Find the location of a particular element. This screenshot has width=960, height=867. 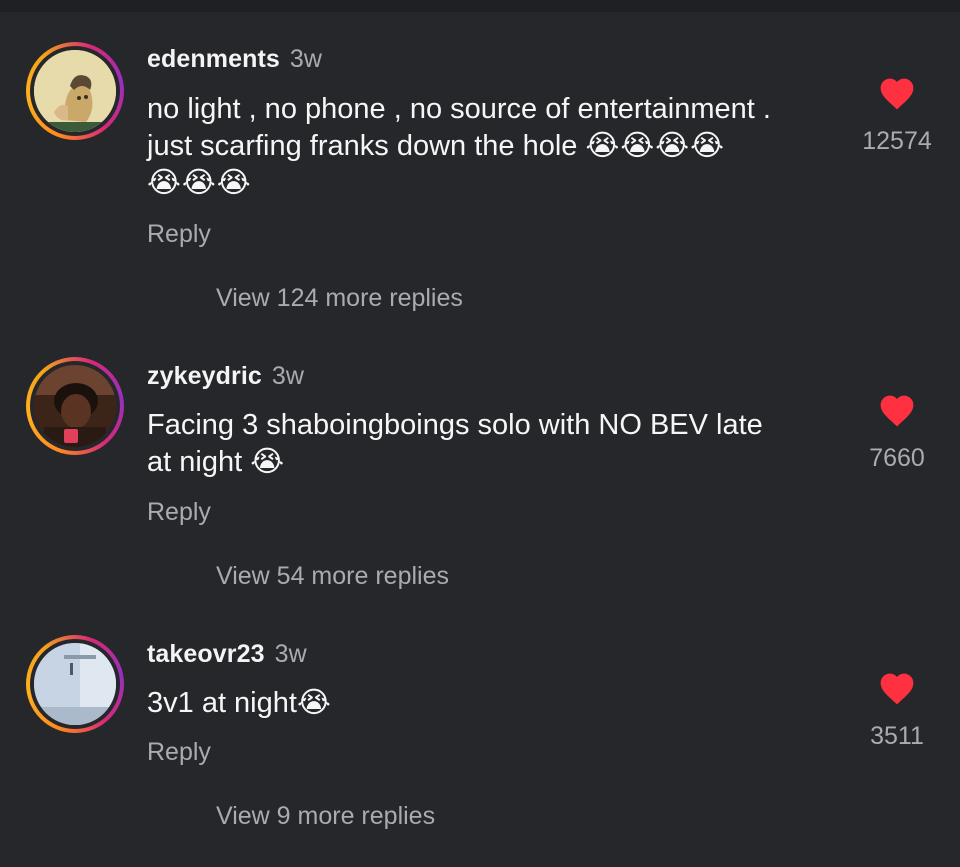

comment-text-line: just scarfing franks down the hole 😭😭😭😭 is located at coordinates (497, 146).